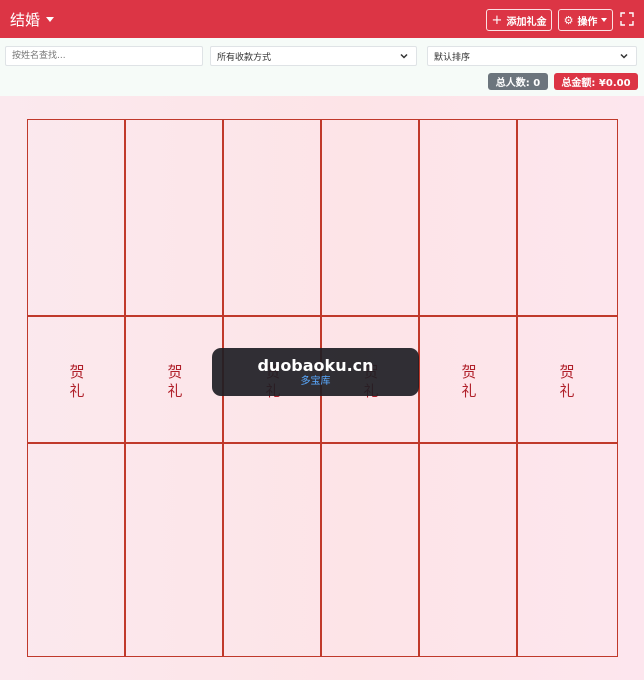 Image resolution: width=644 pixels, height=680 pixels. I want to click on gear-icon: ⚙, so click(568, 20).